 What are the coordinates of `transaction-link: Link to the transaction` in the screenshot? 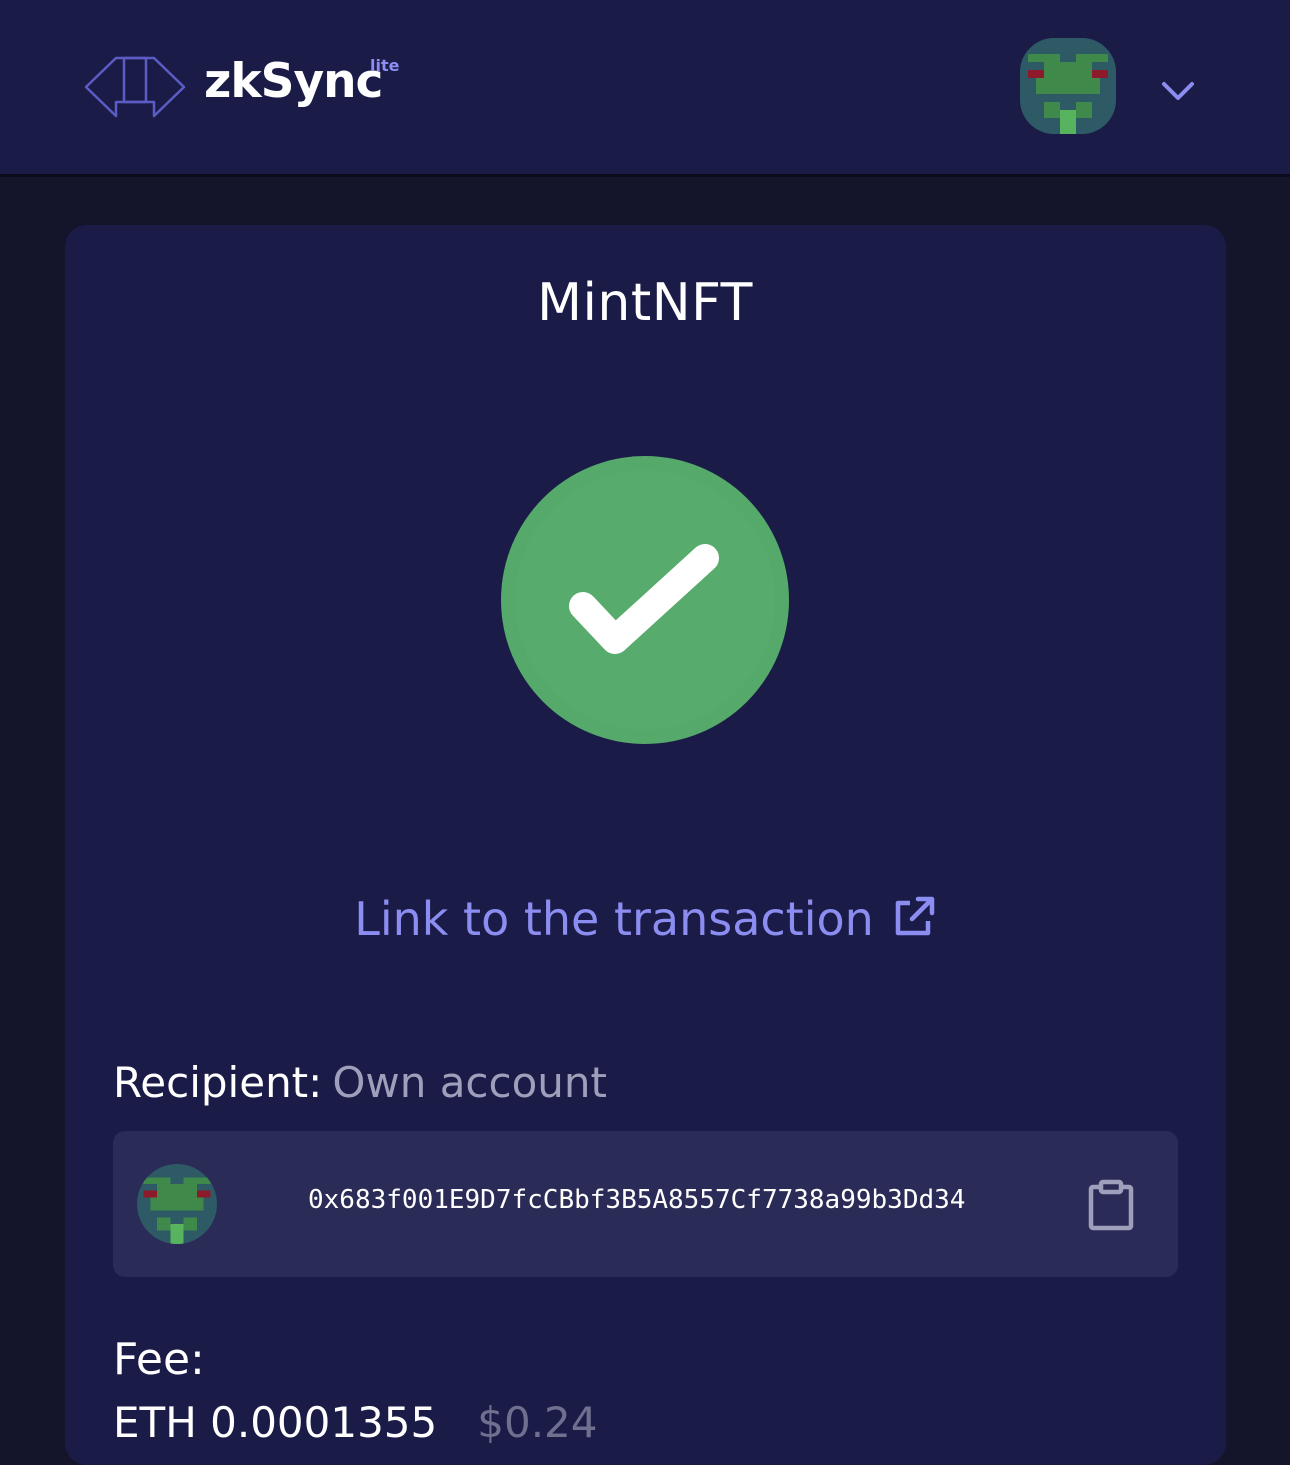 It's located at (645, 919).